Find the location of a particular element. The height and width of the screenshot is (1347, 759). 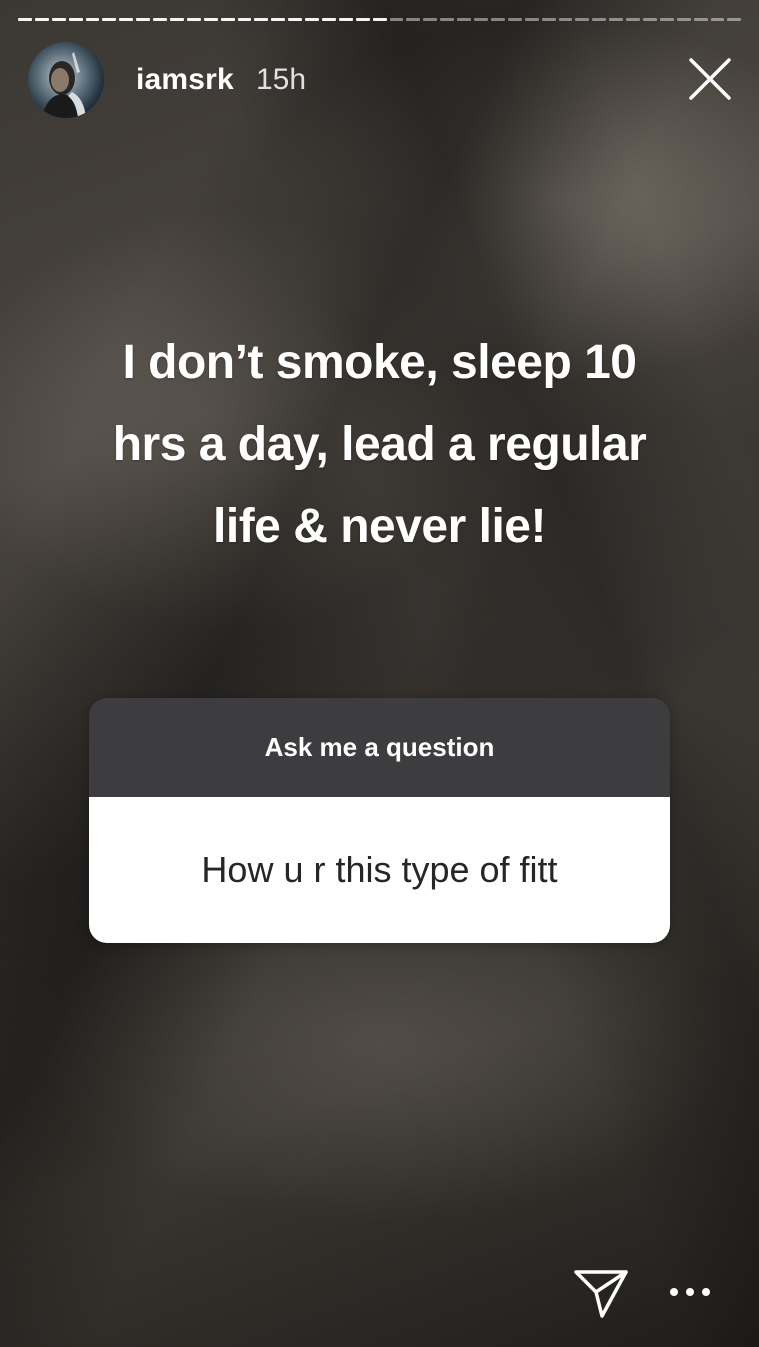

question-sticker-answer: How u r this type of fitt is located at coordinates (379, 870).